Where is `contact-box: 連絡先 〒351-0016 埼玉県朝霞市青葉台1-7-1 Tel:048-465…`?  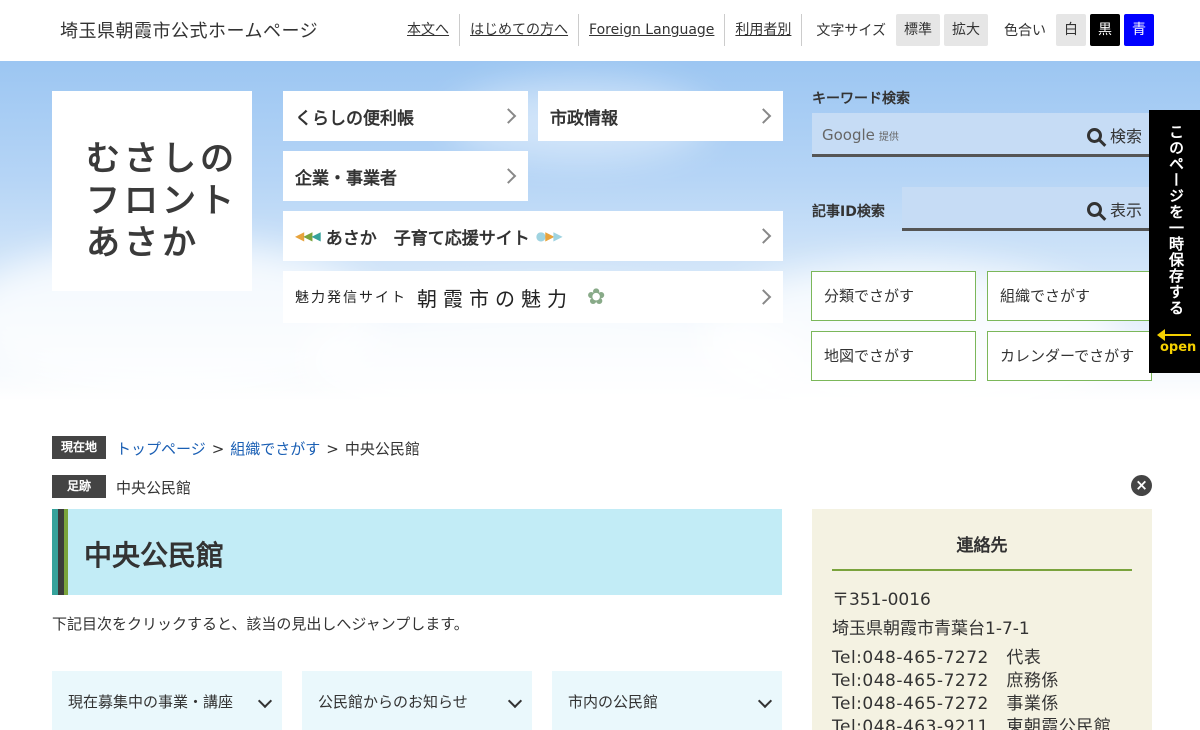 contact-box: 連絡先 〒351-0016 埼玉県朝霞市青葉台1-7-1 Tel:048-465… is located at coordinates (982, 619).